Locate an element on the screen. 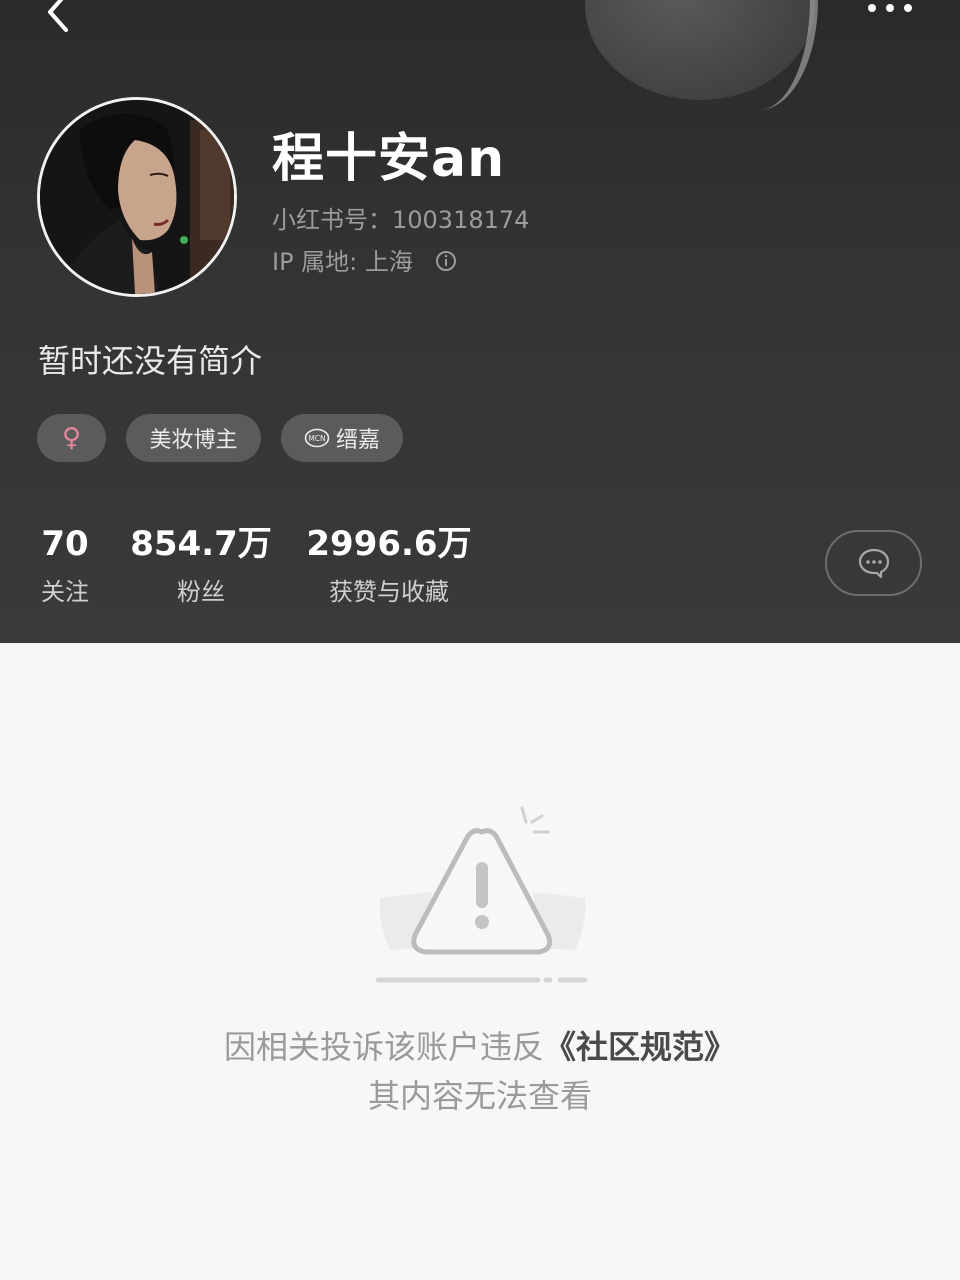 The height and width of the screenshot is (1280, 960). violation-notice-text: 因相关投诉该账户违反 is located at coordinates (383, 1047).